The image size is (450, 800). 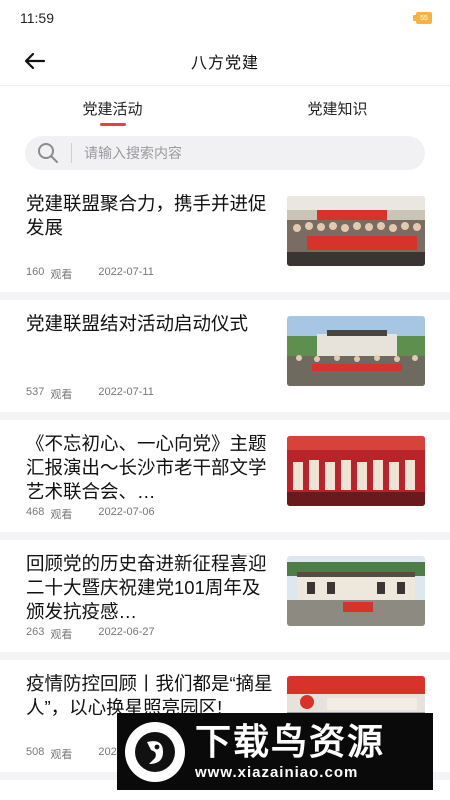 I want to click on article-meta: 468 观看 2022-07-06, so click(x=90, y=514).